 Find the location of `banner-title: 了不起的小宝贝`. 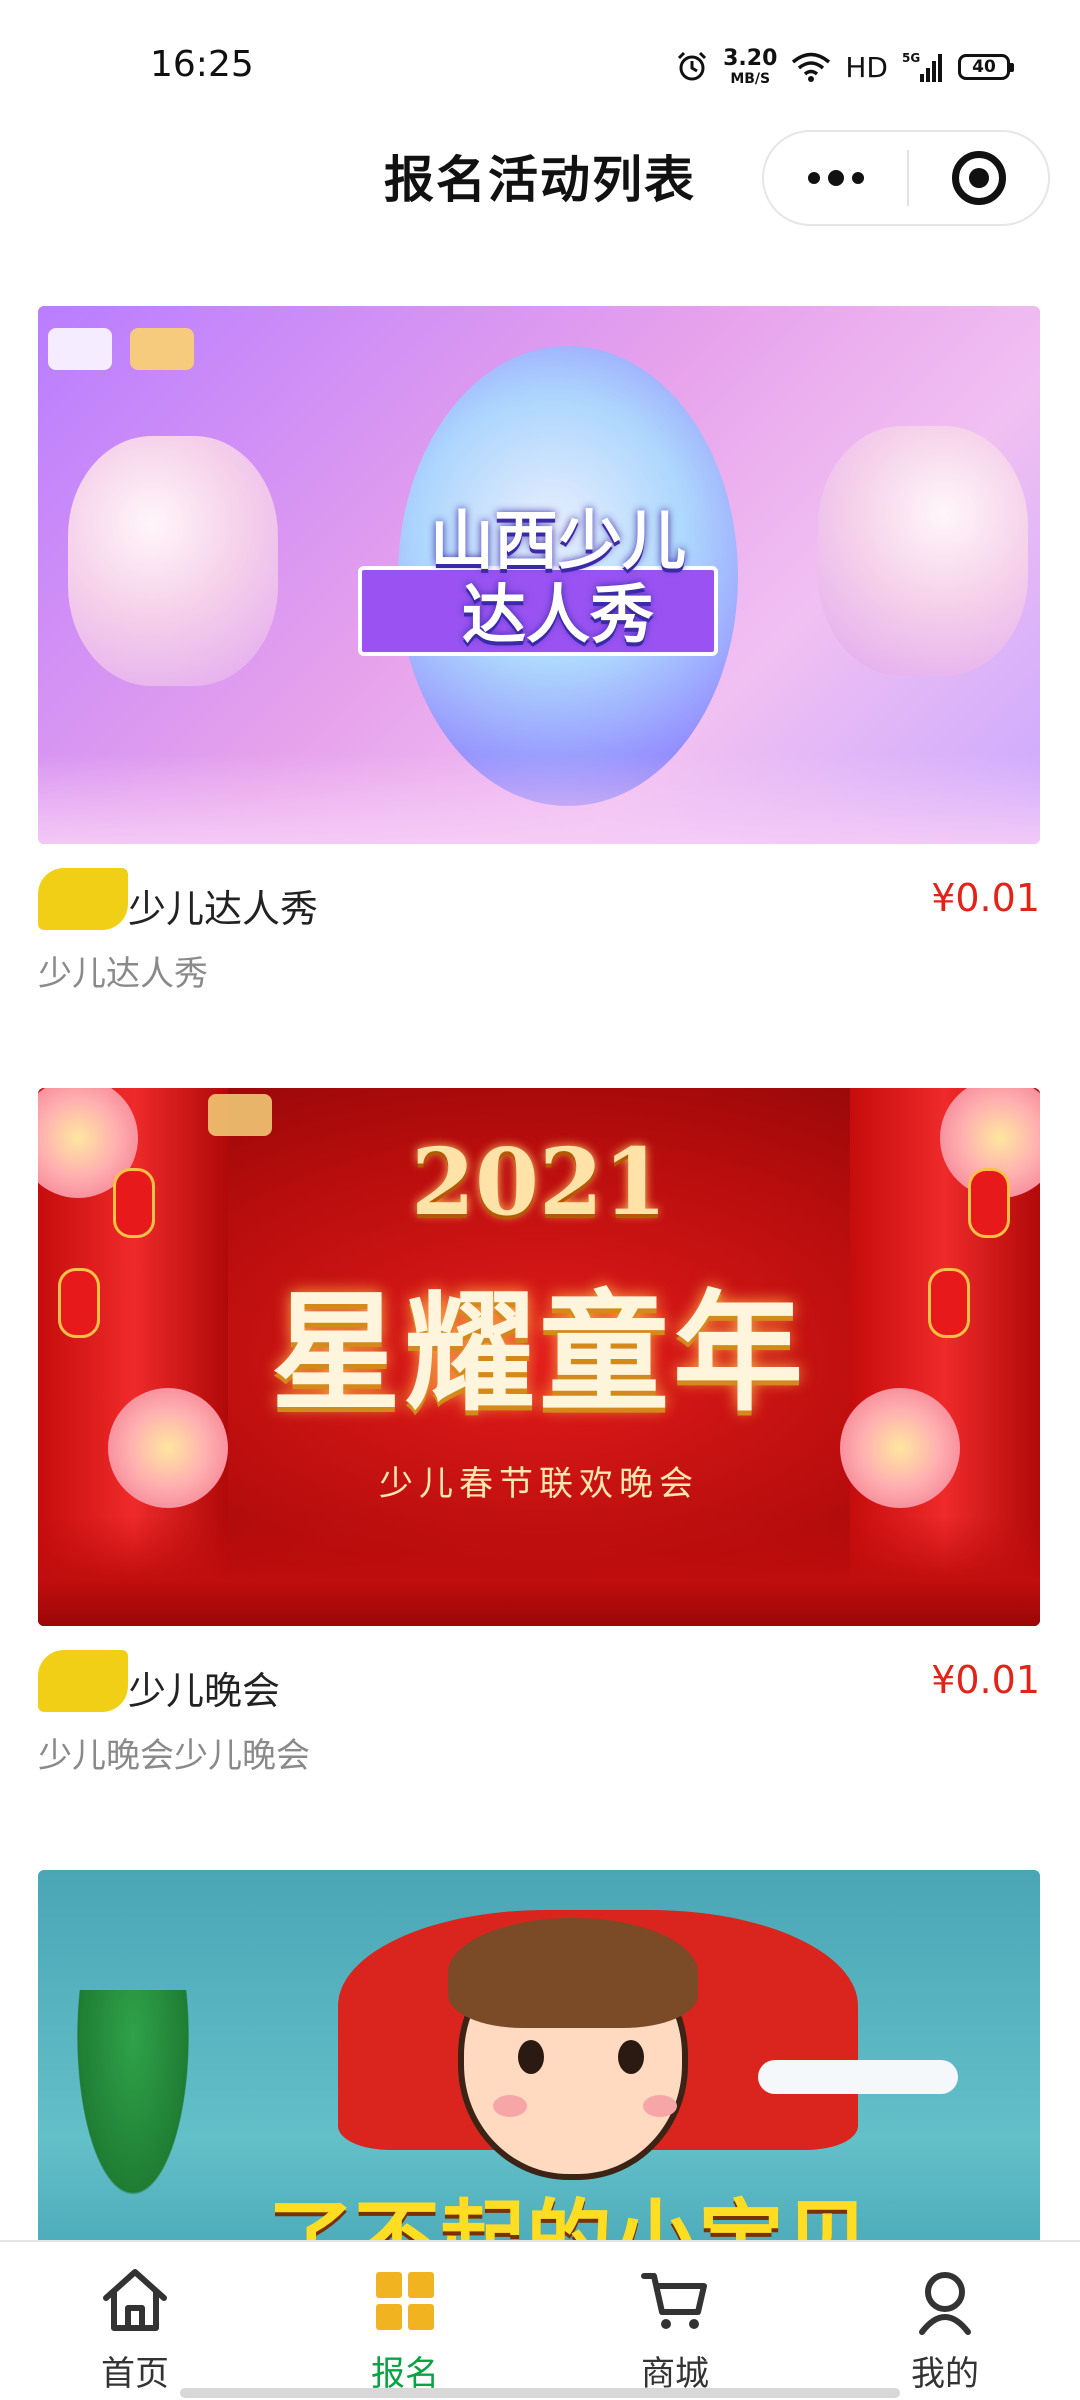

banner-title: 了不起的小宝贝 is located at coordinates (569, 2205).